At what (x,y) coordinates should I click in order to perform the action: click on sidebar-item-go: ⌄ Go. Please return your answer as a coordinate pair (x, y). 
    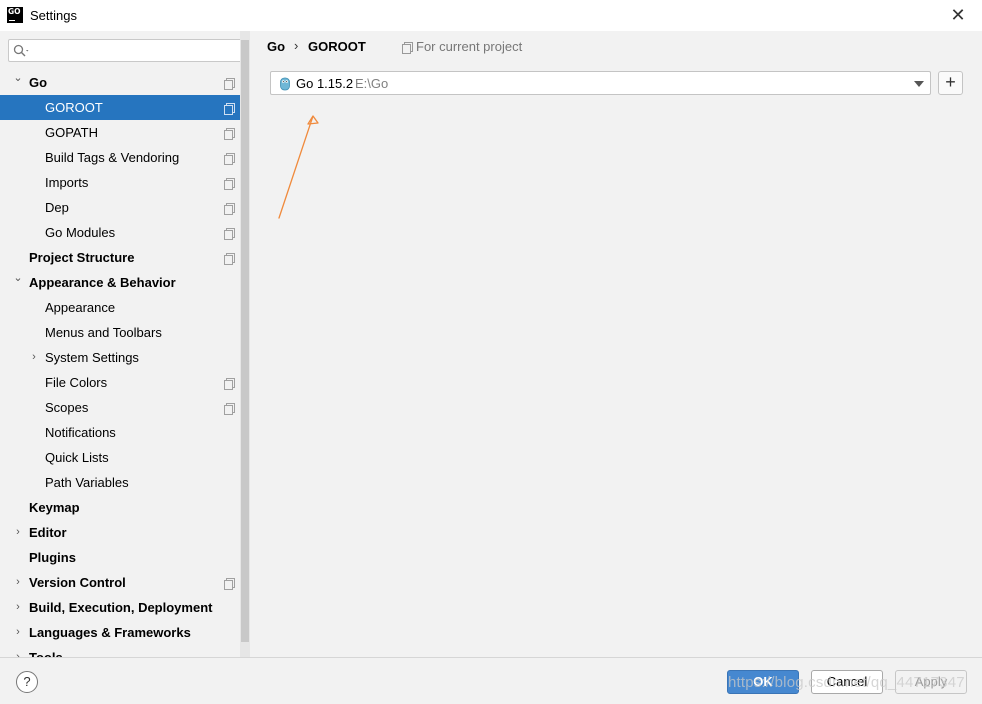
    Looking at the image, I should click on (120, 82).